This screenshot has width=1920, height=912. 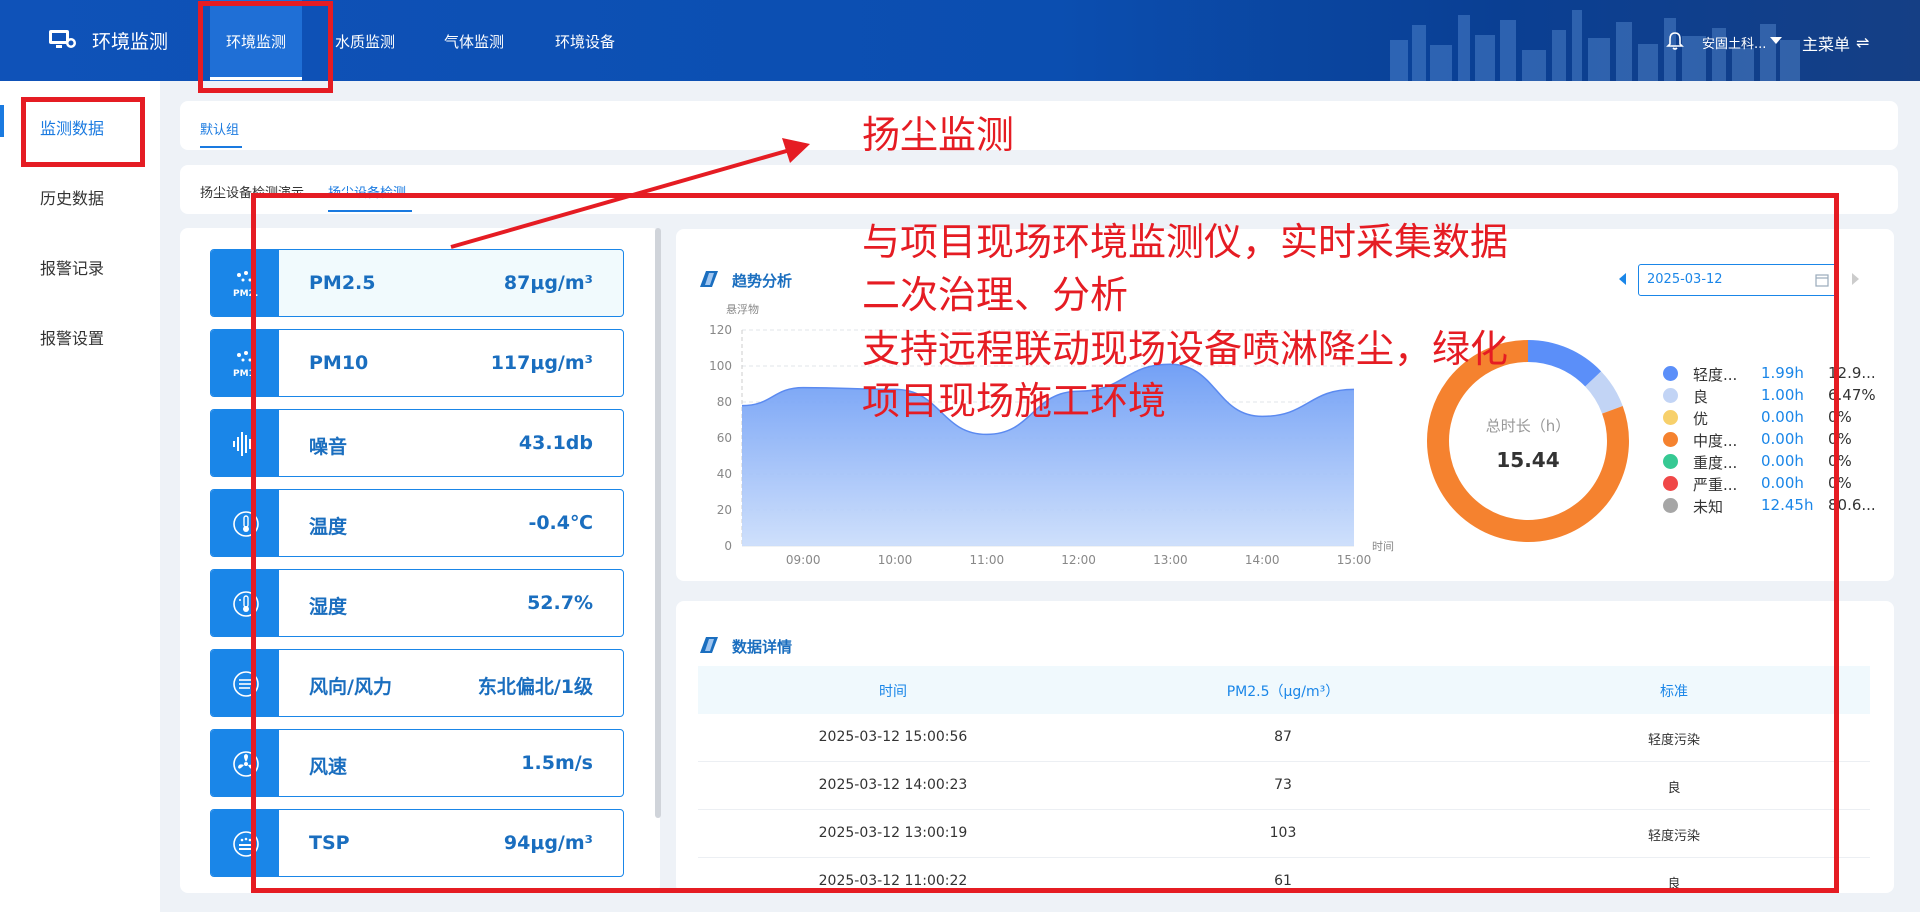 I want to click on annotation-line-2: 二次治理、分析, so click(x=995, y=295).